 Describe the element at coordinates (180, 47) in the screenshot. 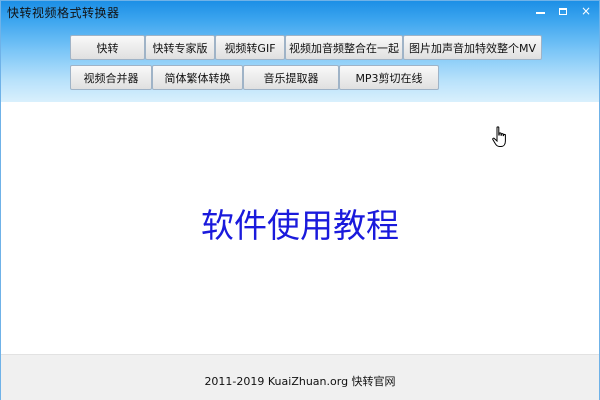

I see `expert-edition-button: 快转专家版` at that location.